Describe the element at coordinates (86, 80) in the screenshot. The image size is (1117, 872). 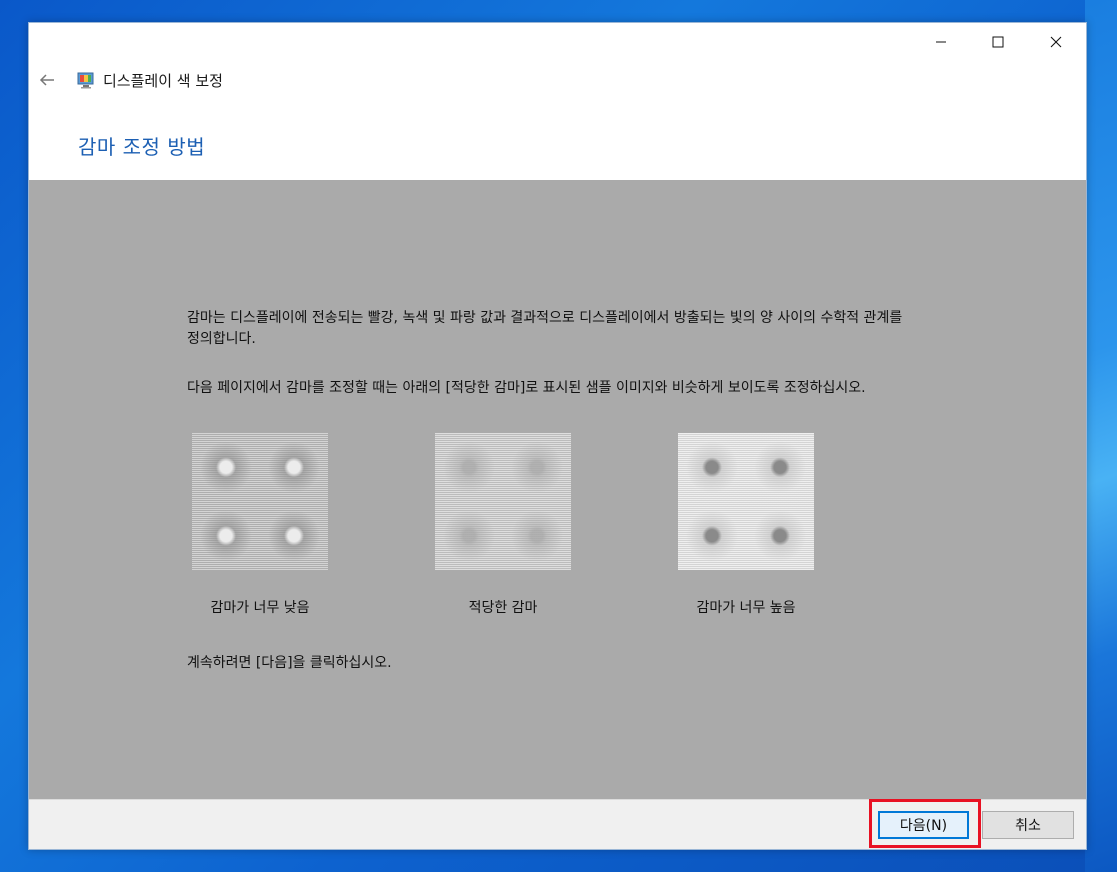
I see `display-calibration-icon` at that location.